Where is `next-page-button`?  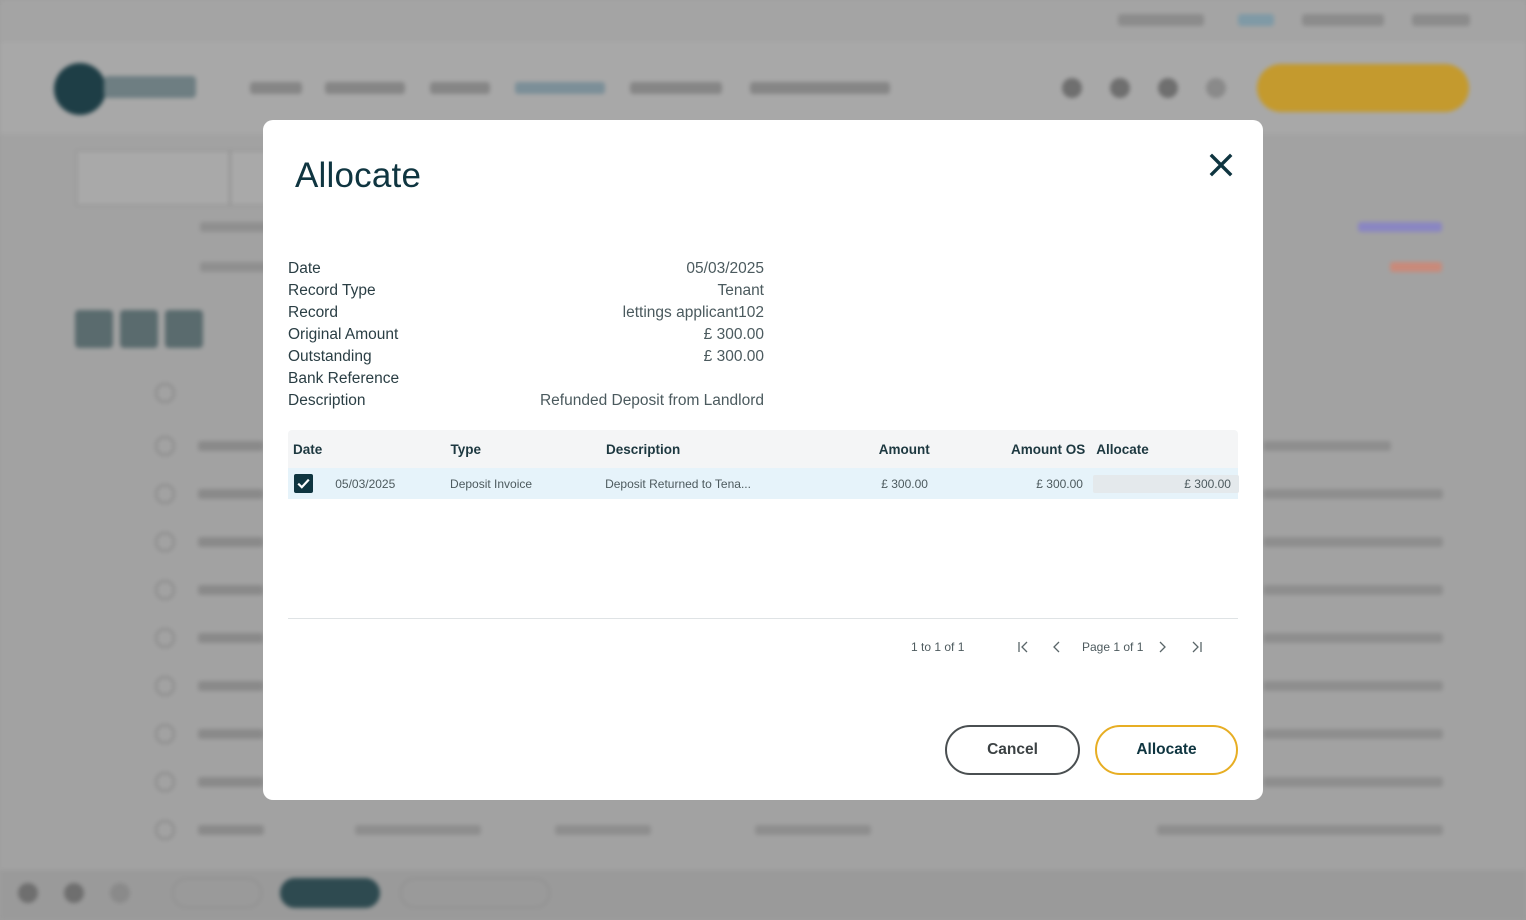 next-page-button is located at coordinates (1162, 647).